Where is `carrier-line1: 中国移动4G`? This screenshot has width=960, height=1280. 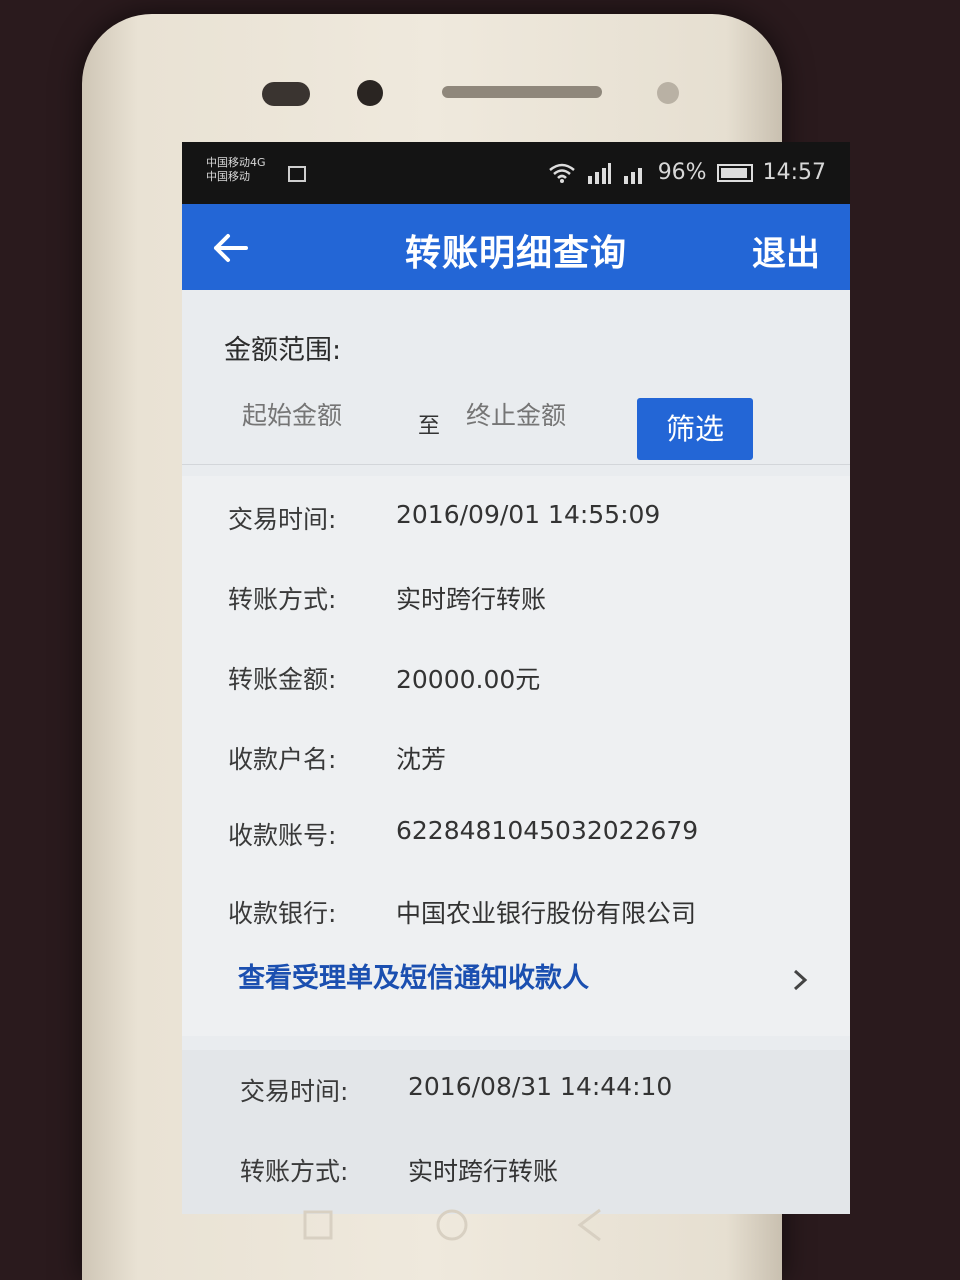 carrier-line1: 中国移动4G is located at coordinates (236, 162).